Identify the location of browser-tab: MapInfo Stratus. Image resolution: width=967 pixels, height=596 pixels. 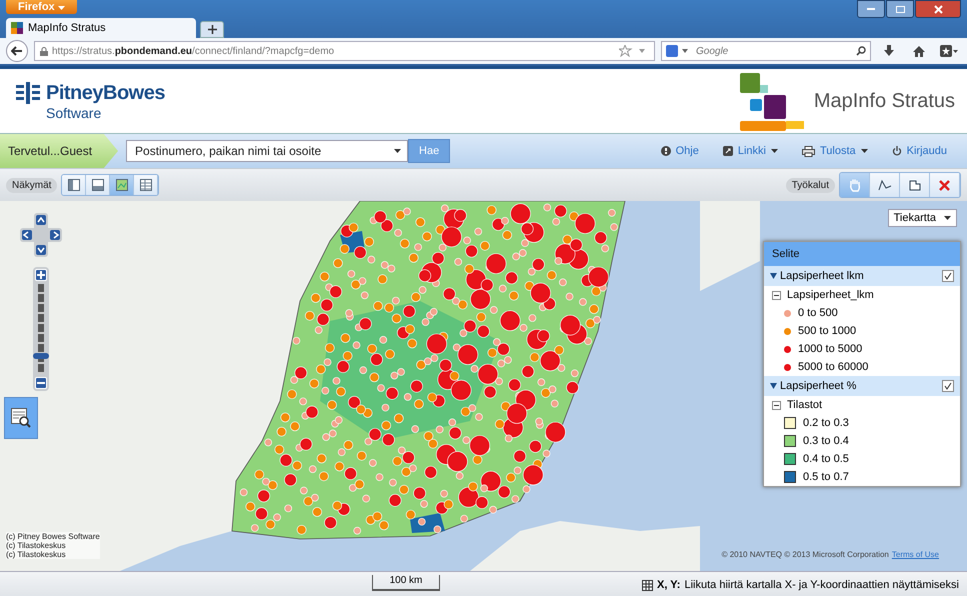
(101, 28).